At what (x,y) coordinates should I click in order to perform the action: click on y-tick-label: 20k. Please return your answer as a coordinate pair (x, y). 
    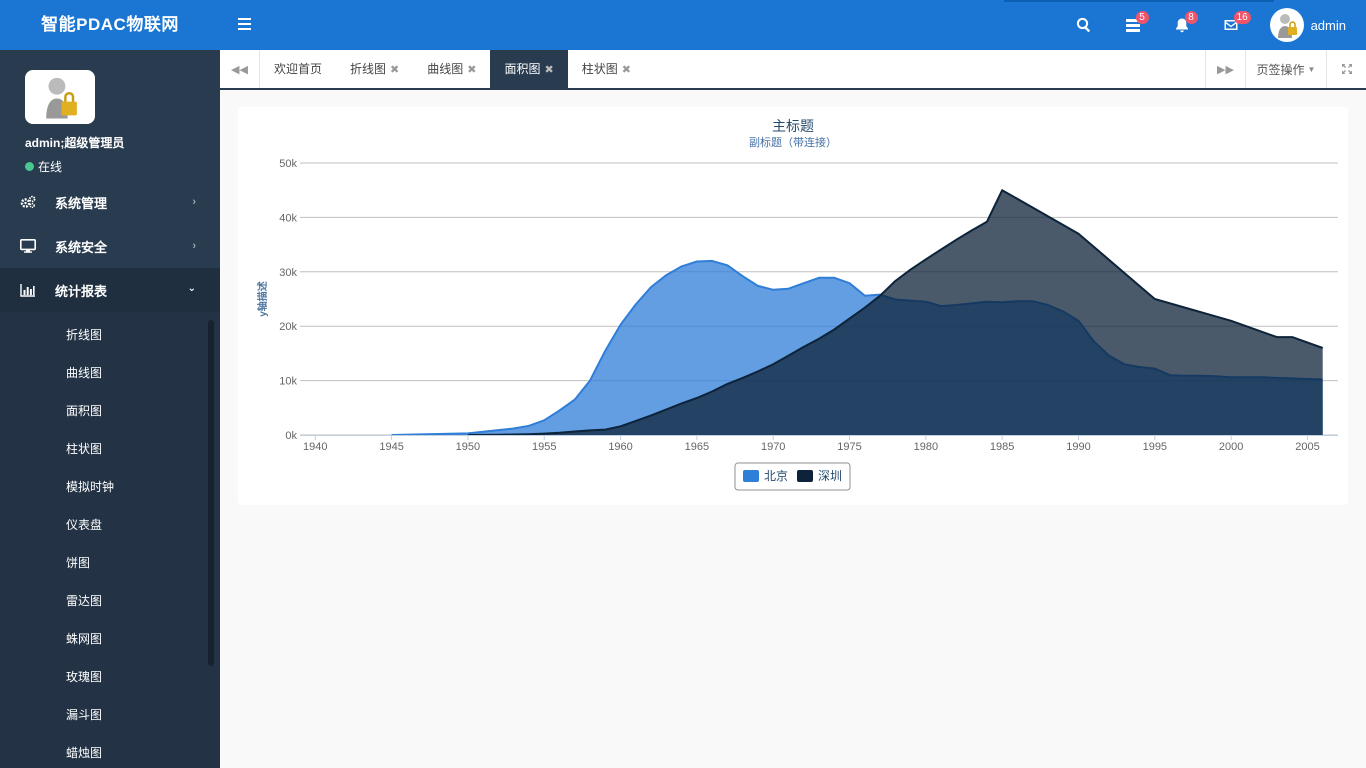
    Looking at the image, I should click on (288, 327).